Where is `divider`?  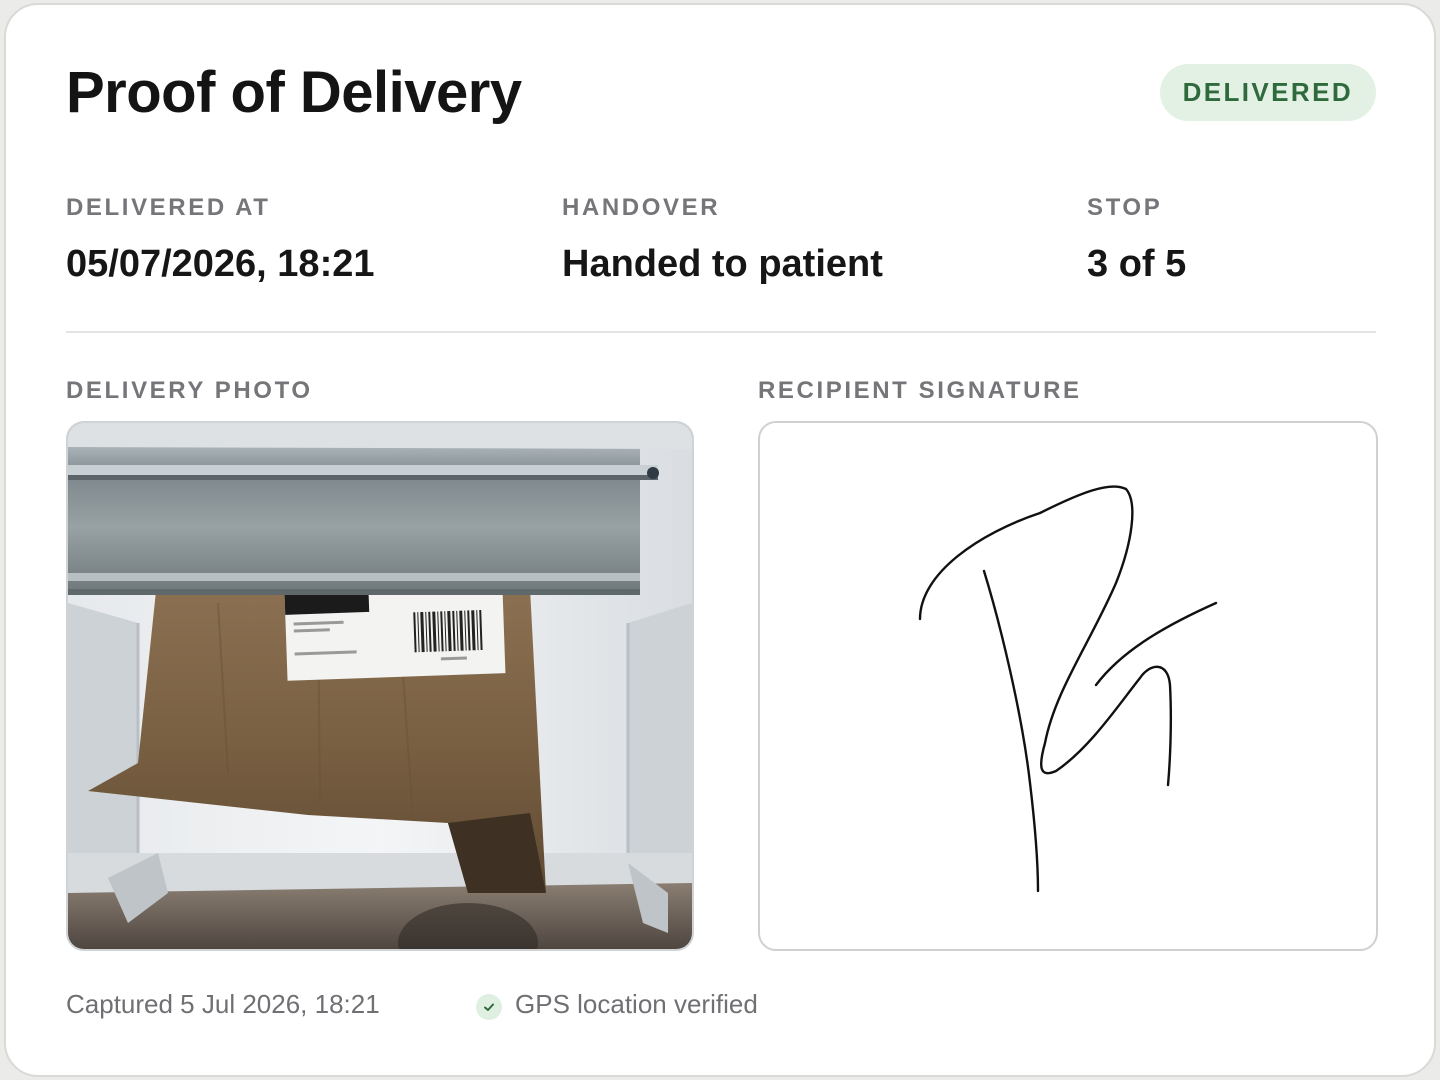 divider is located at coordinates (721, 332).